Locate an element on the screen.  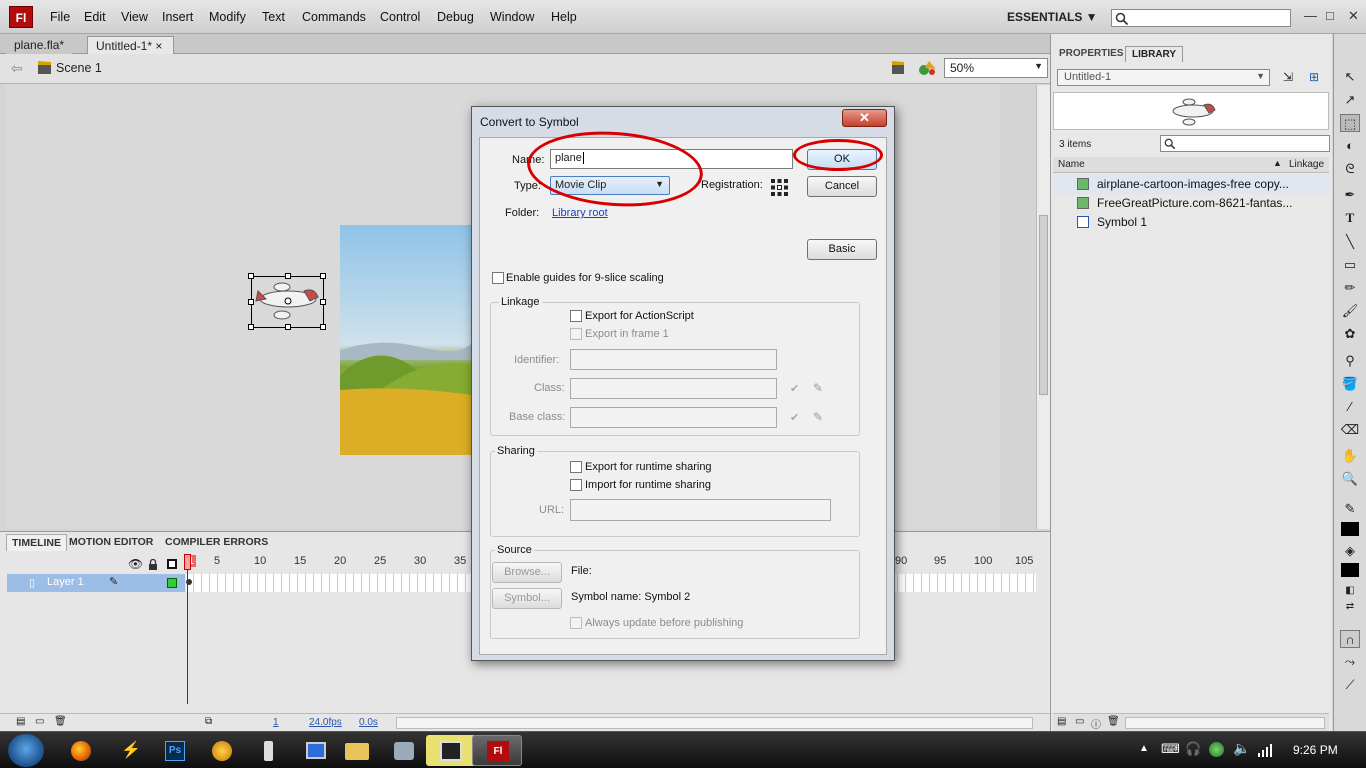
cancel-button: Cancel is located at coordinates (842, 186).